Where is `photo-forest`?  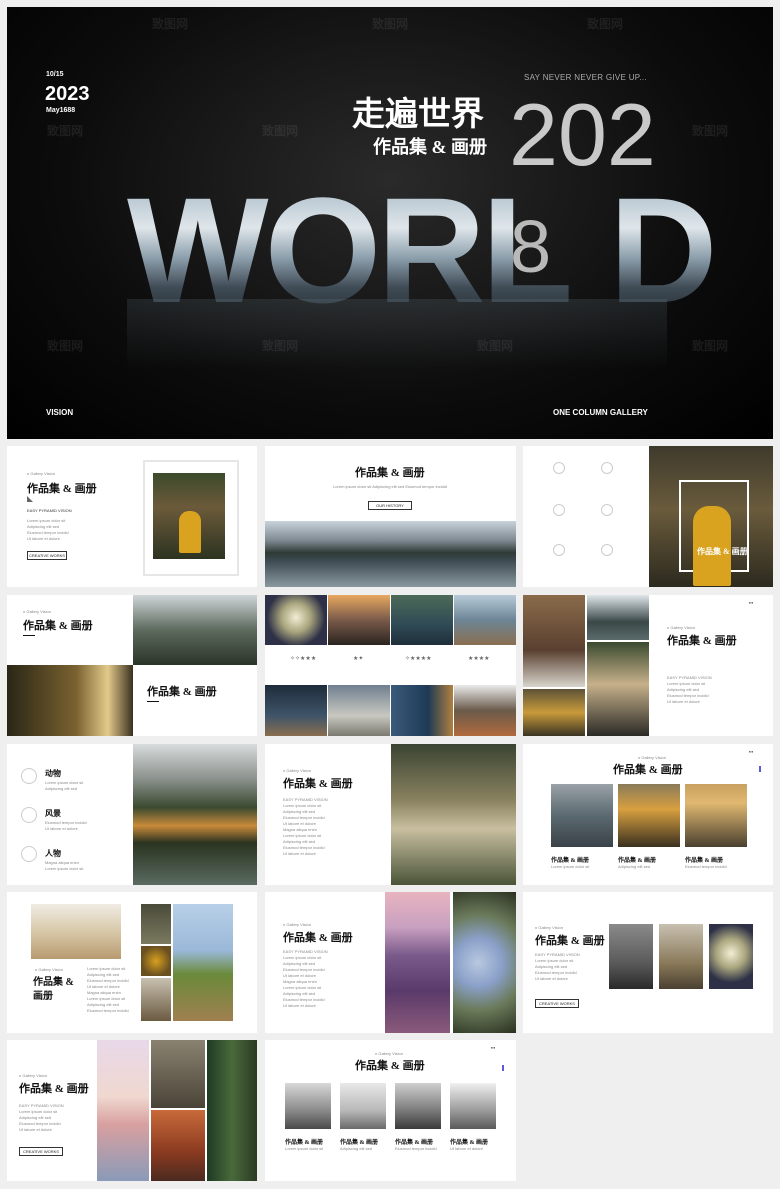 photo-forest is located at coordinates (195, 630).